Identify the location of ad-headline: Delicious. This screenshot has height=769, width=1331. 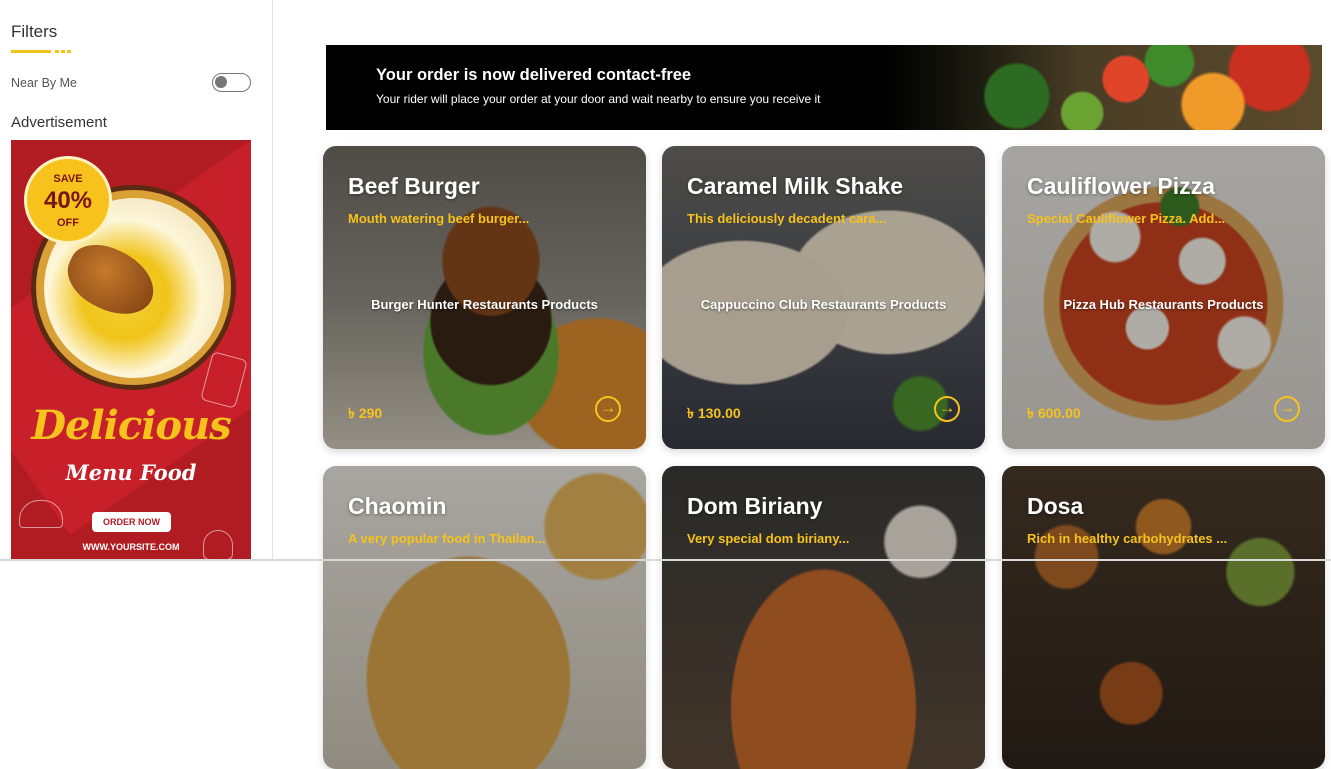
(131, 425).